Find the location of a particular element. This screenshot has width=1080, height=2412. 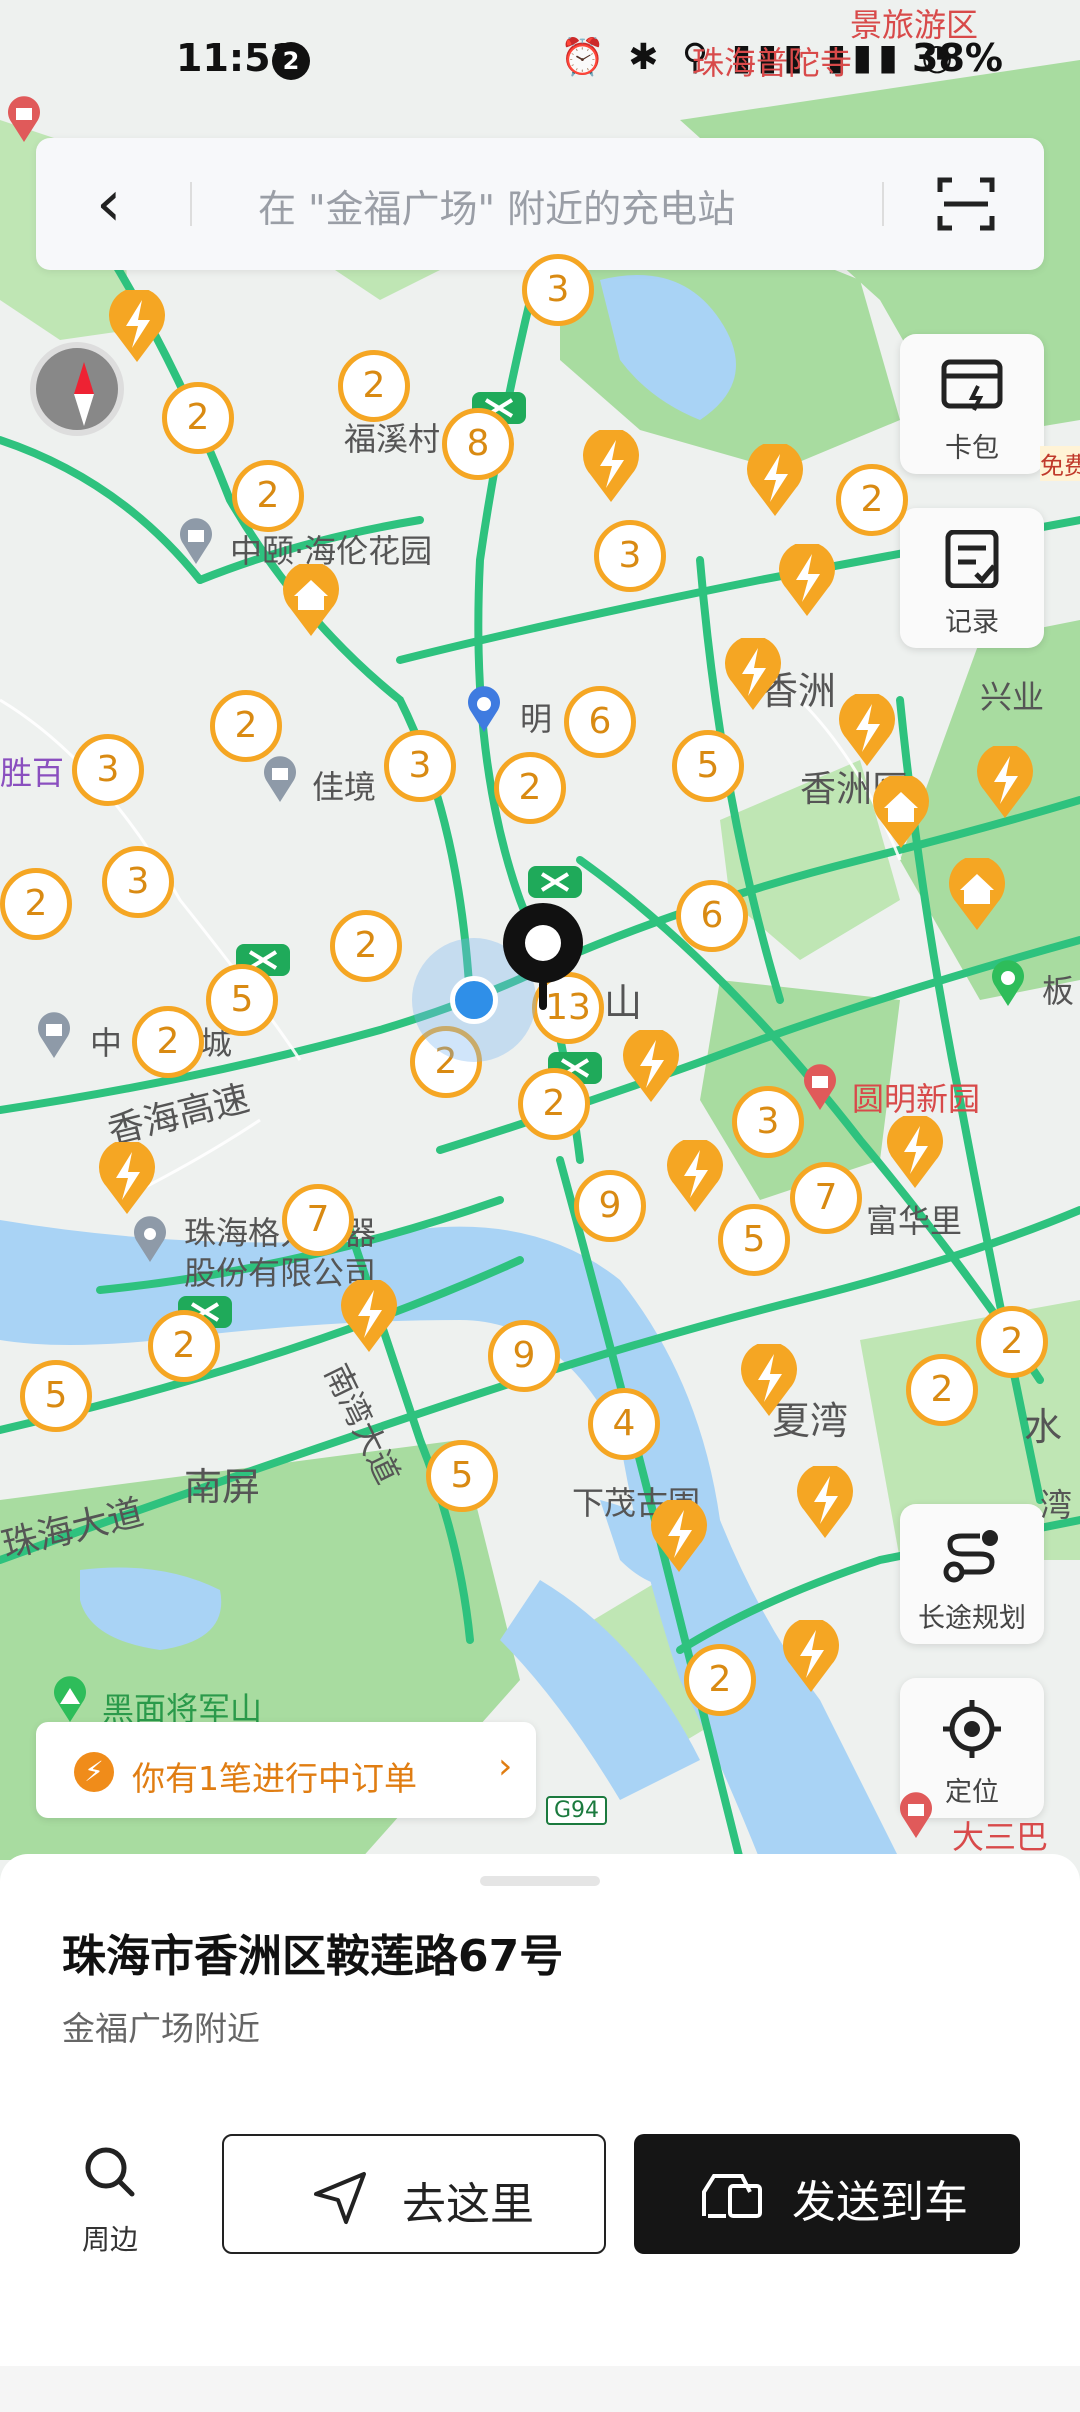

search-divider-right is located at coordinates (883, 204).